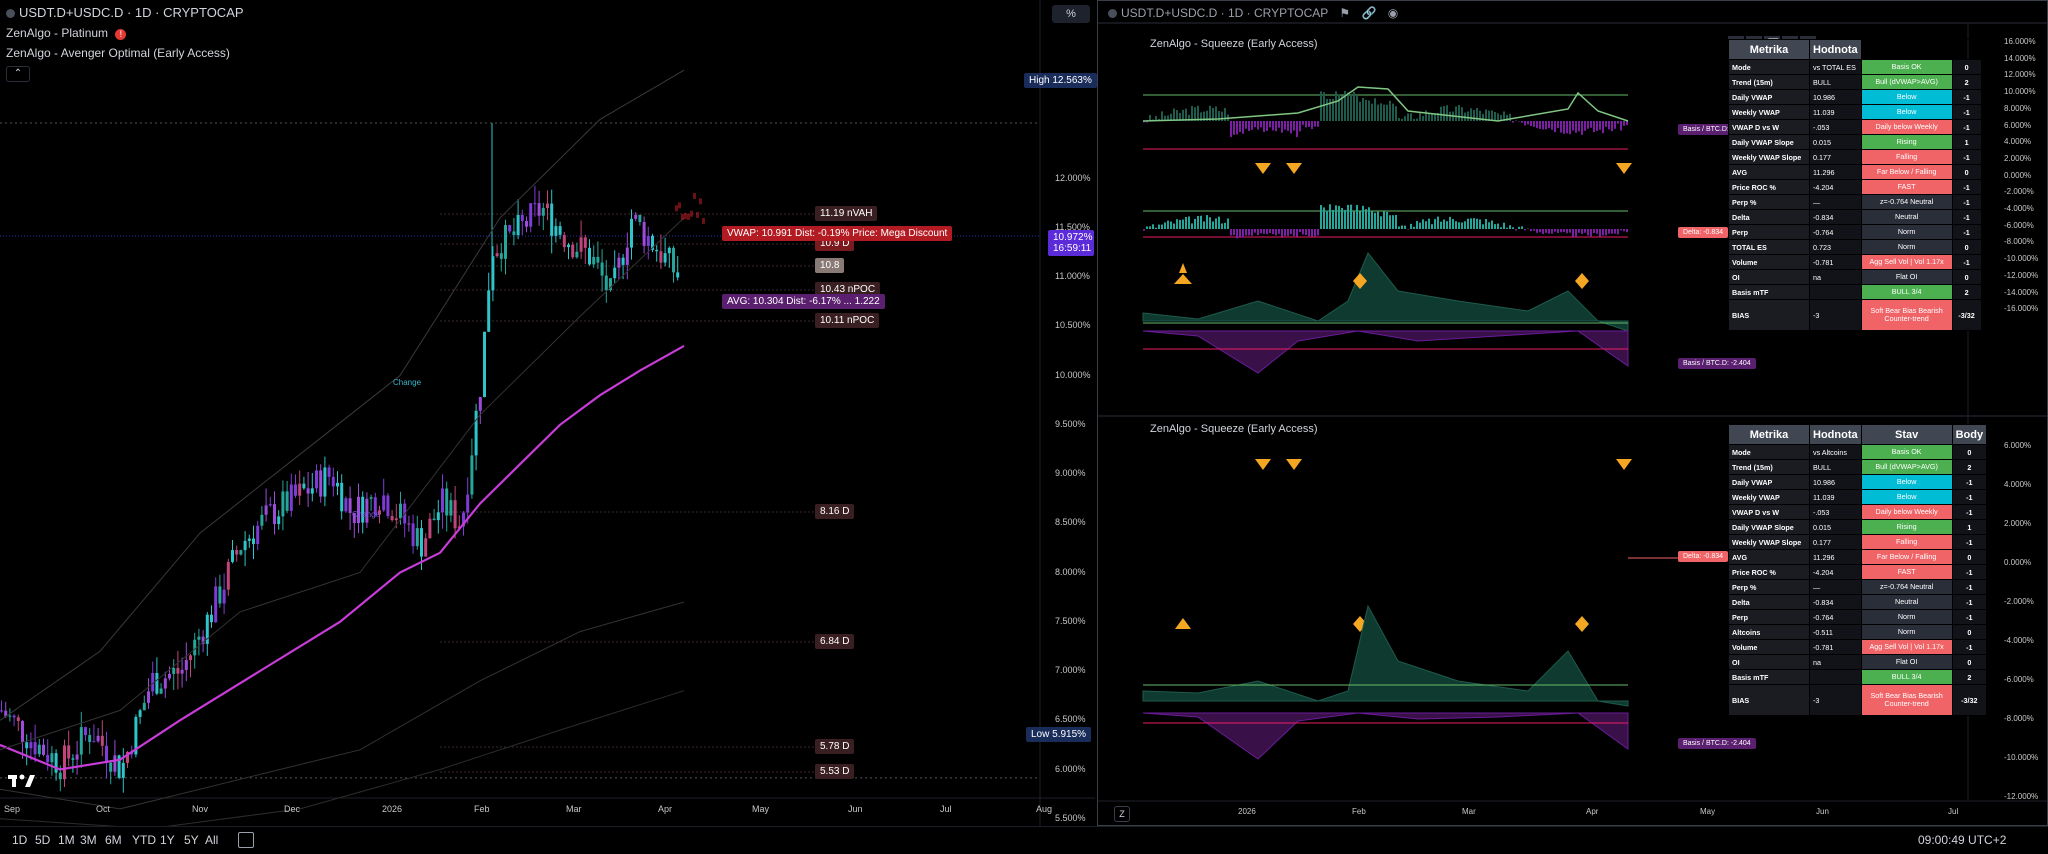 The image size is (2048, 854). Describe the element at coordinates (144, 840) in the screenshot. I see `timeframe-button-ytd: YTD` at that location.